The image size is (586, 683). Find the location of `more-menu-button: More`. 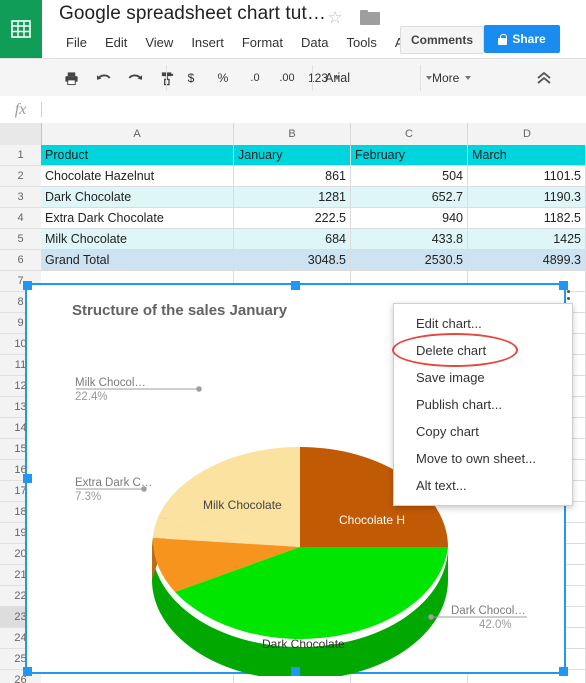

more-menu-button: More is located at coordinates (452, 78).